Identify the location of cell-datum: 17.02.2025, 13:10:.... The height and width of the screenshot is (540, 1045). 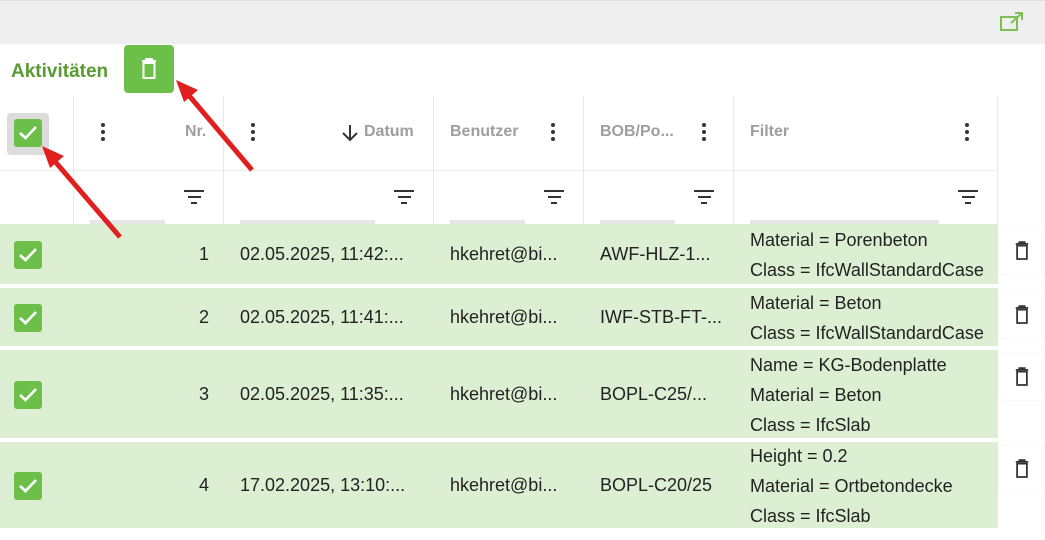
(323, 485).